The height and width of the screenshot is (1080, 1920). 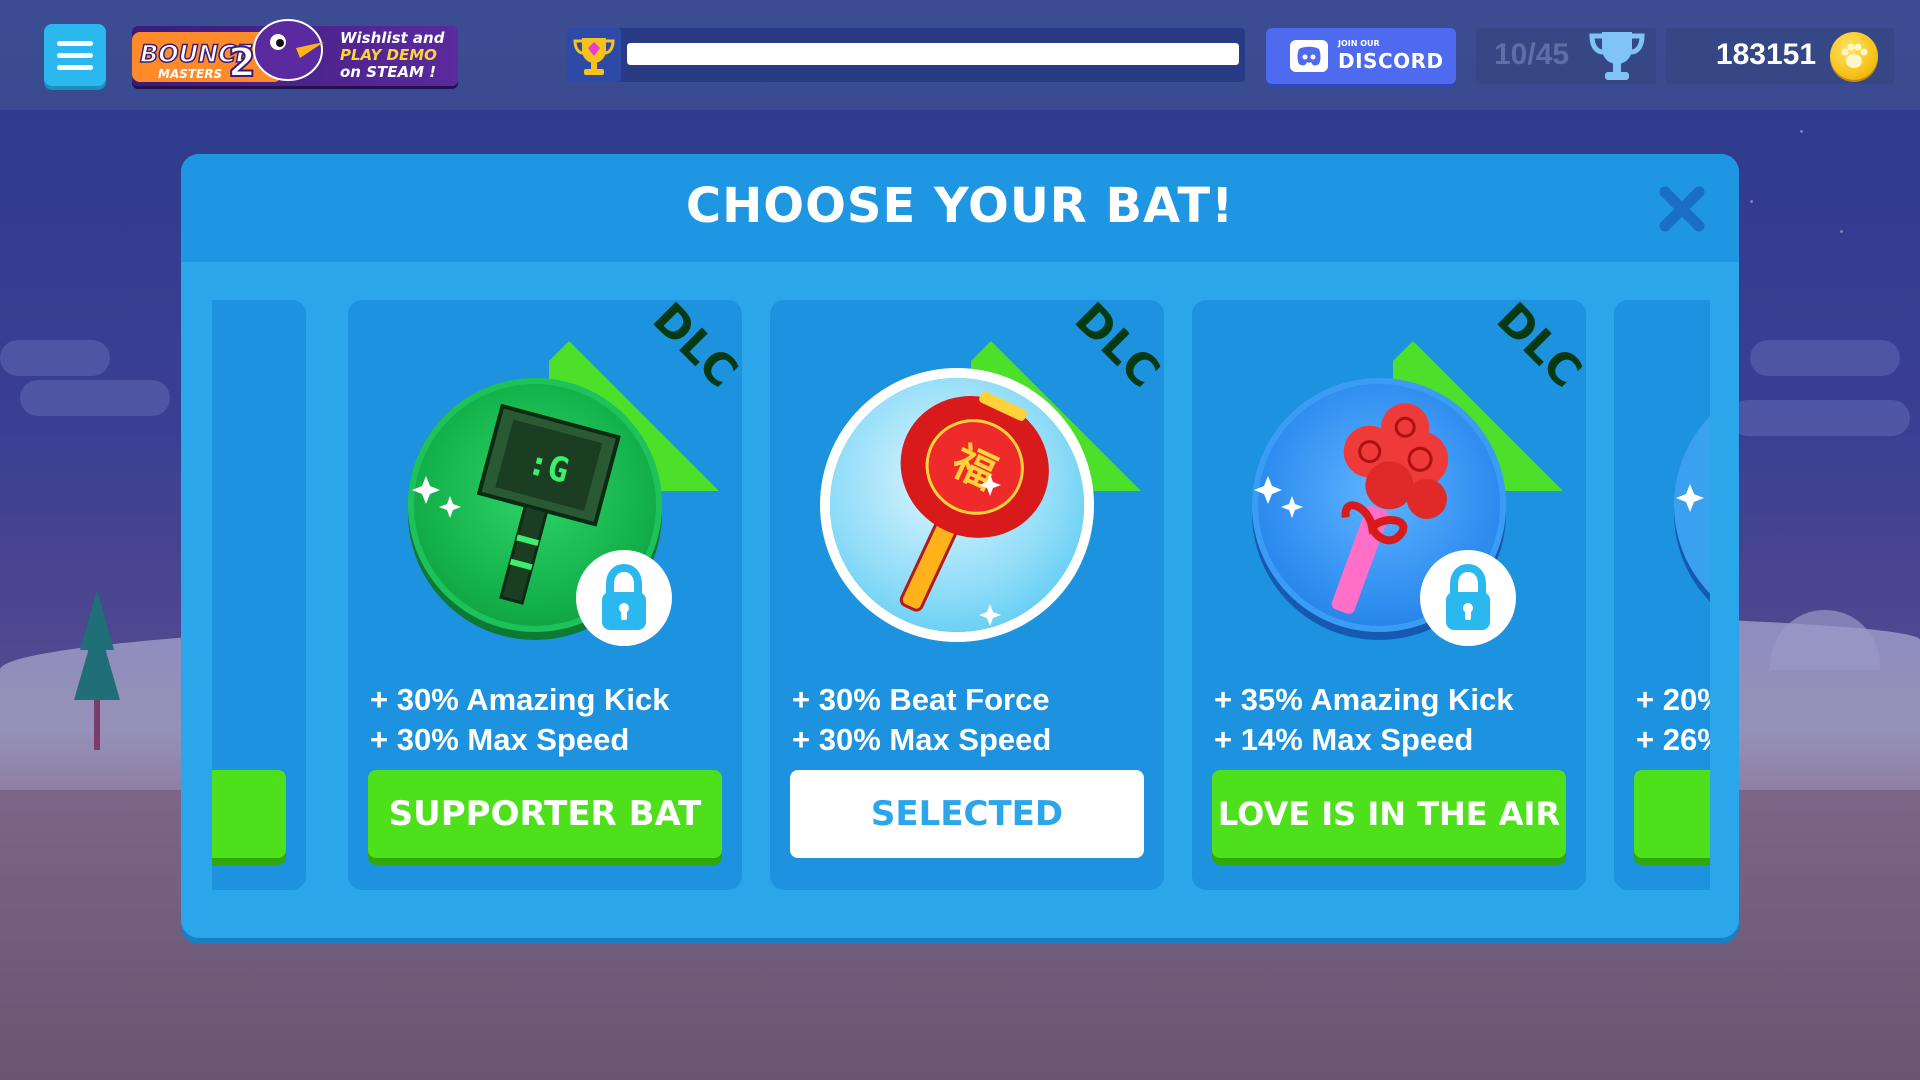 I want to click on bat-stat: + 30% Beat Force, so click(x=921, y=699).